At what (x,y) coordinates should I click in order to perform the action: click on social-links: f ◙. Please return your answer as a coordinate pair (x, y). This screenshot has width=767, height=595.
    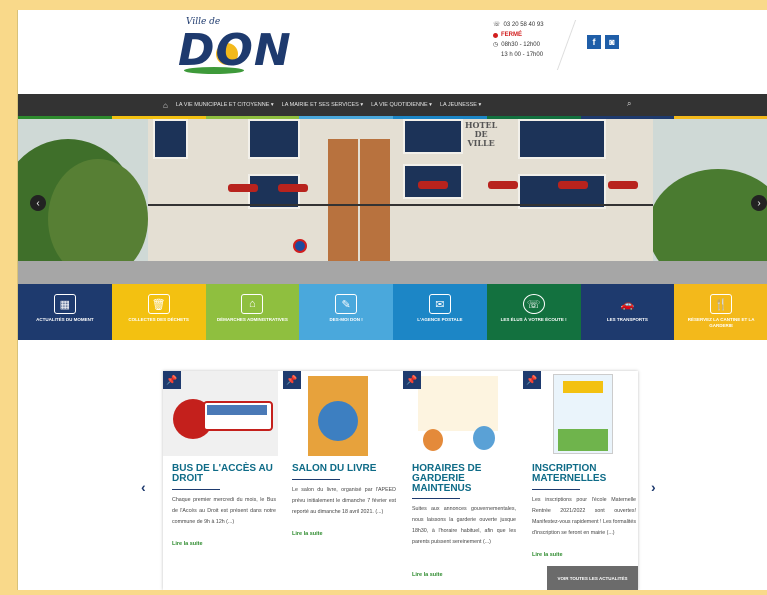
    Looking at the image, I should click on (603, 42).